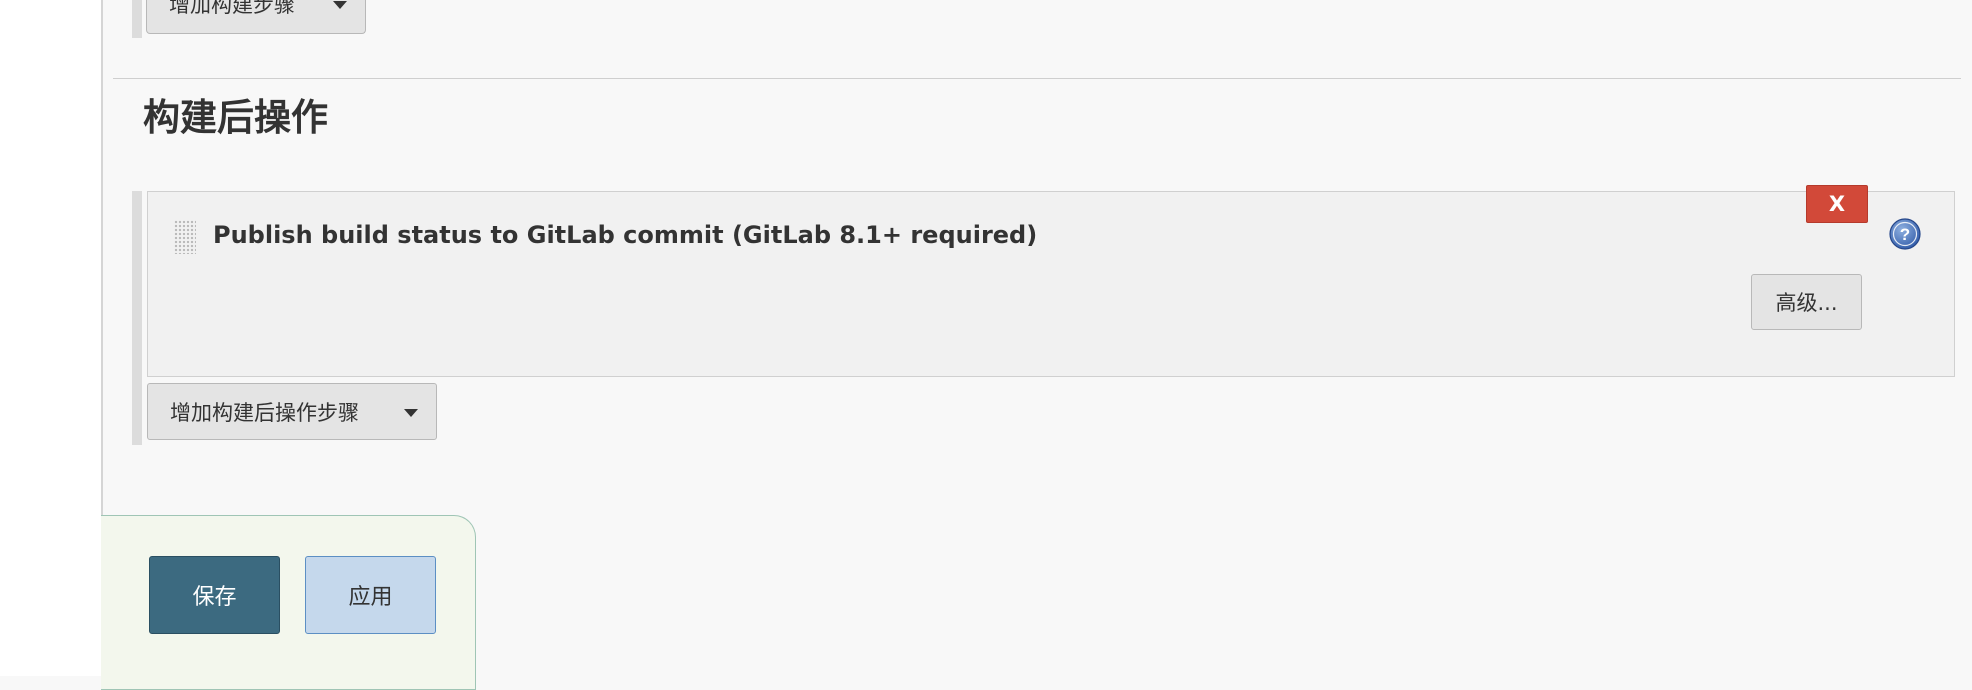  I want to click on post-build-section-bar, so click(137, 318).